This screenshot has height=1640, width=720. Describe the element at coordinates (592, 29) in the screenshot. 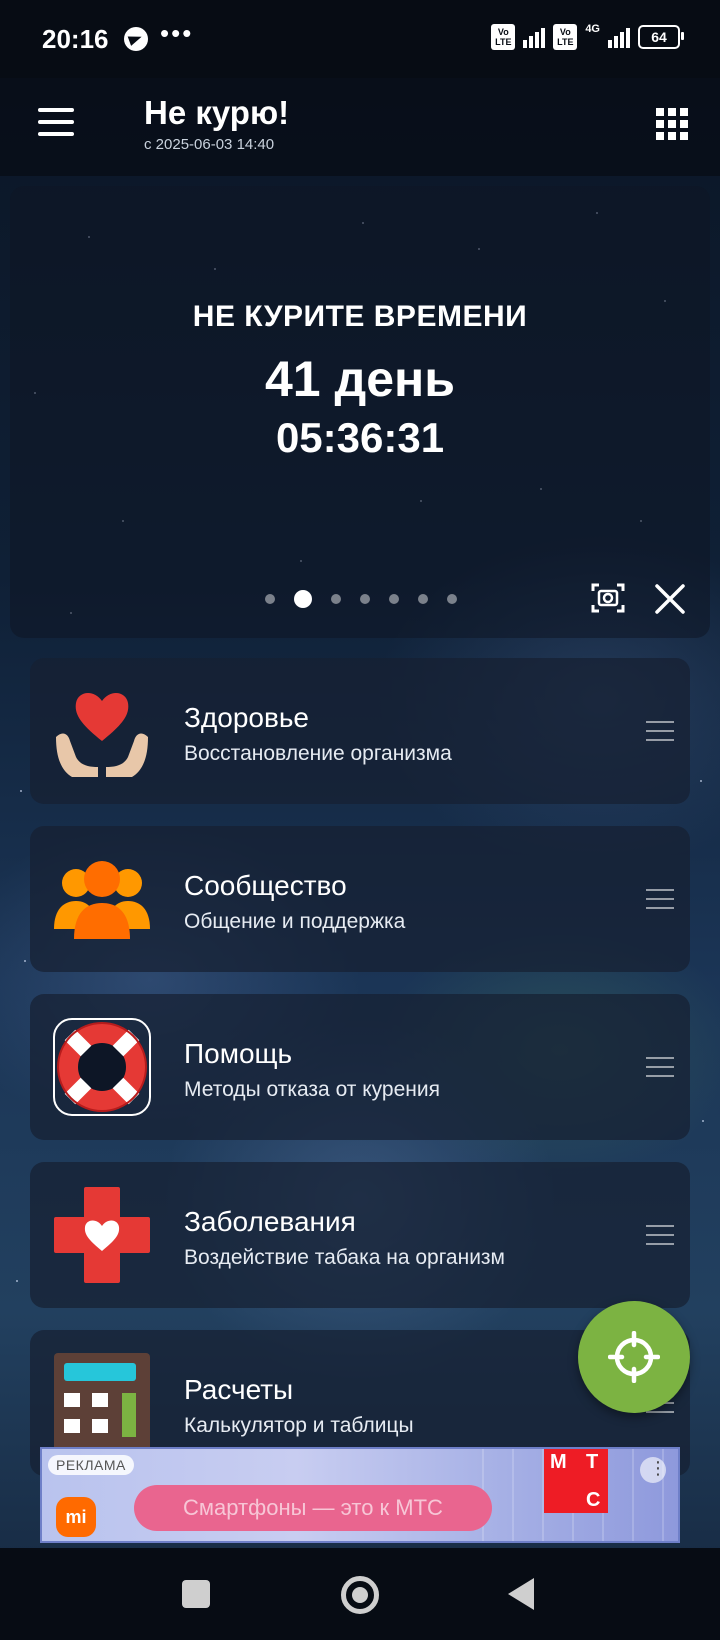

I see `network-type: 4G` at that location.